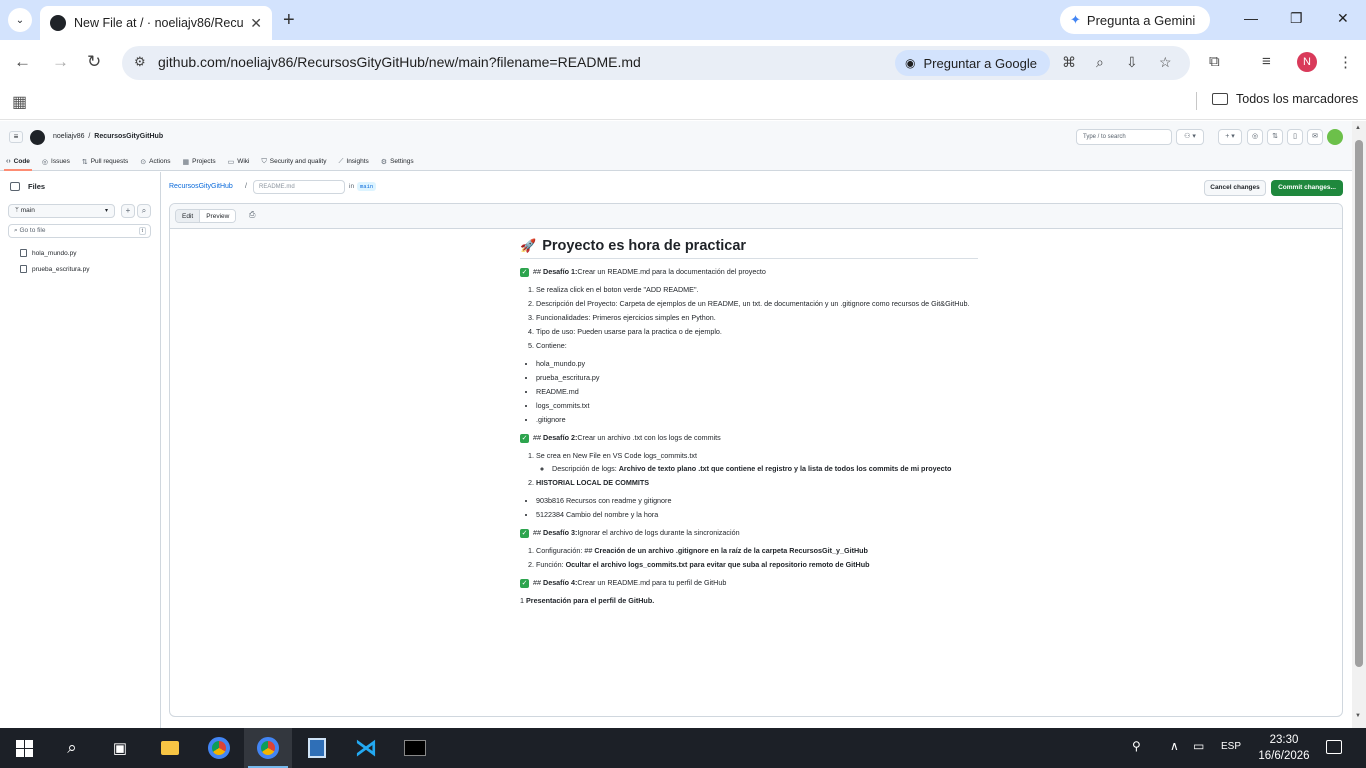 This screenshot has height=768, width=1366. What do you see at coordinates (353, 161) in the screenshot?
I see `repo-tab-insights: ⟋ Insights` at bounding box center [353, 161].